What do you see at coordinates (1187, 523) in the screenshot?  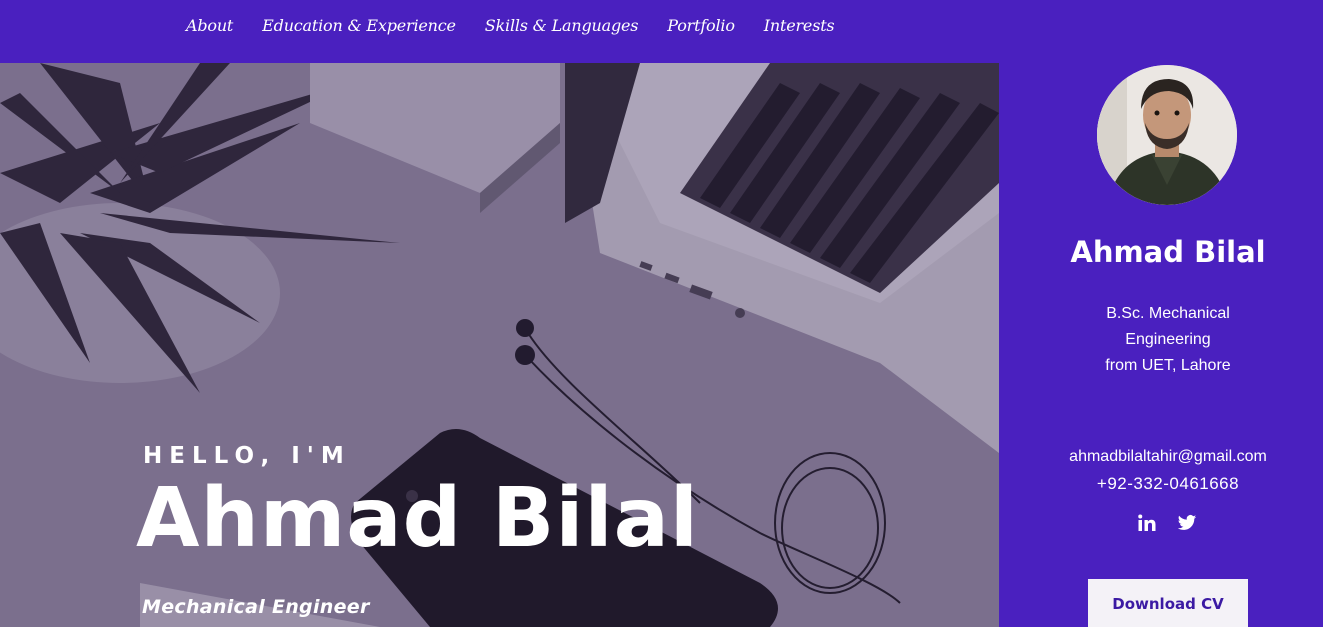 I see `twitter-icon` at bounding box center [1187, 523].